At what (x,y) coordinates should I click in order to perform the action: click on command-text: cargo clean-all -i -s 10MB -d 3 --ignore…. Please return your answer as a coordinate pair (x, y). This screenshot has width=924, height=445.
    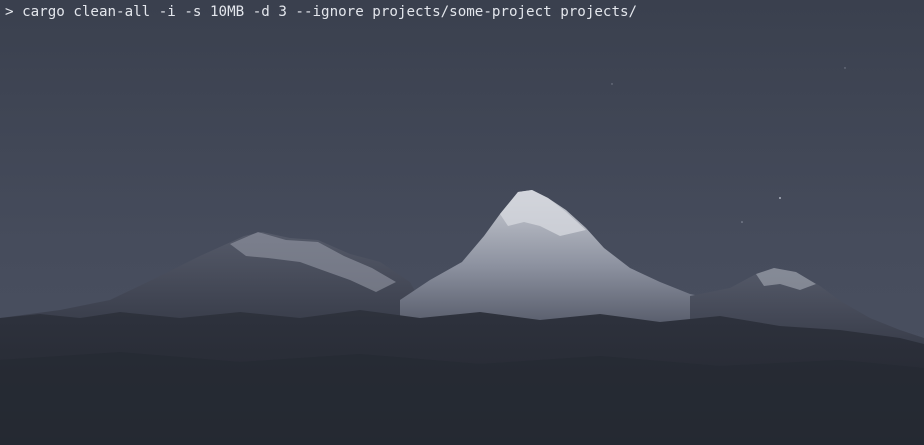
    Looking at the image, I should click on (329, 12).